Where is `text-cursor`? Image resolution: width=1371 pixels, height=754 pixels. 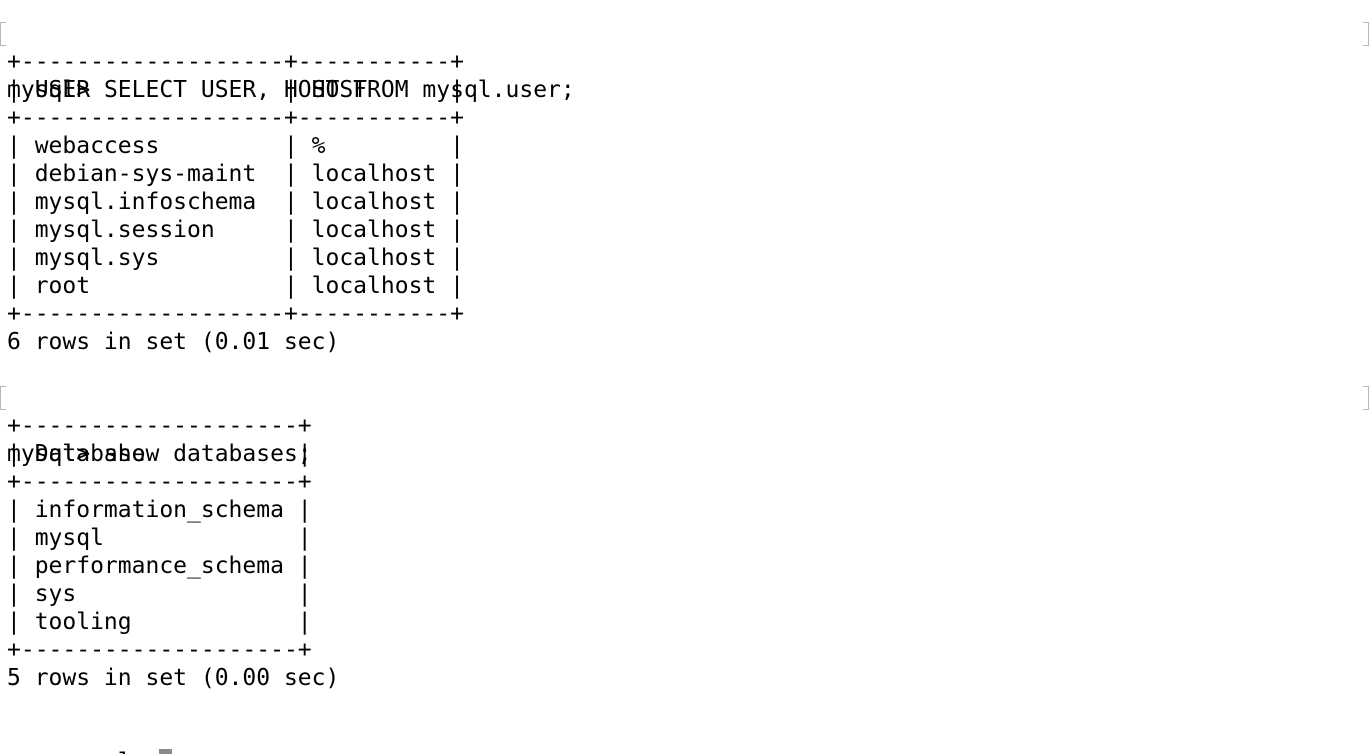 text-cursor is located at coordinates (166, 751).